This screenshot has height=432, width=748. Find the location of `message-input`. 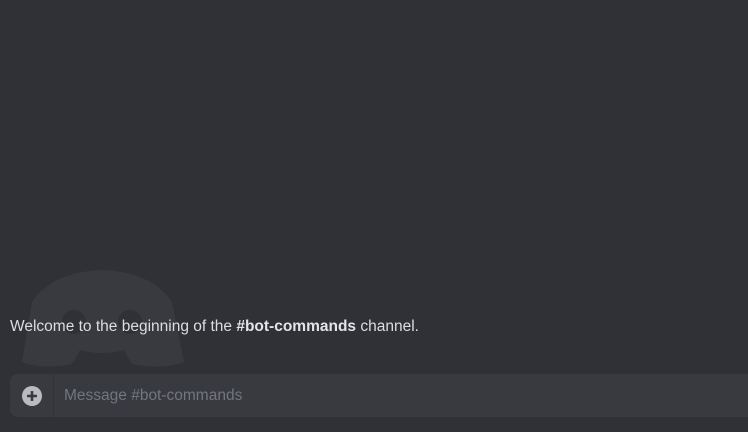

message-input is located at coordinates (401, 395).